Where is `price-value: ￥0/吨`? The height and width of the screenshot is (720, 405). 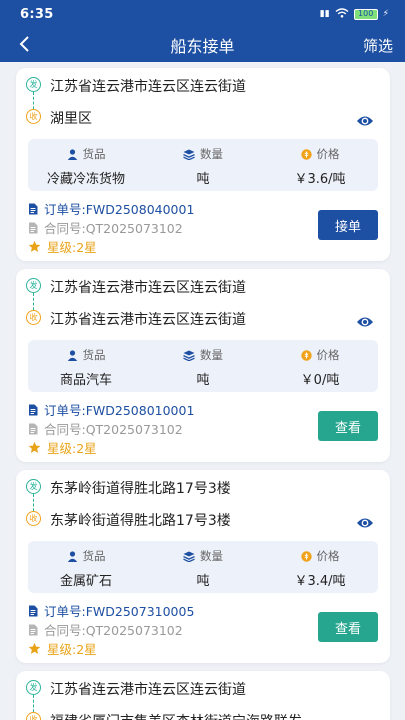
price-value: ￥0/吨 is located at coordinates (320, 380).